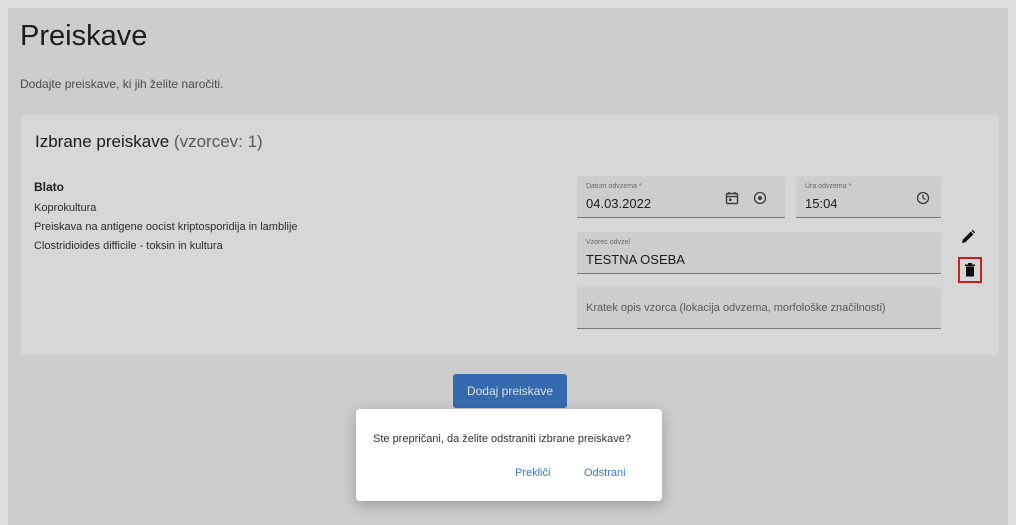  Describe the element at coordinates (532, 473) in the screenshot. I see `cancel-button: Prekliči` at that location.